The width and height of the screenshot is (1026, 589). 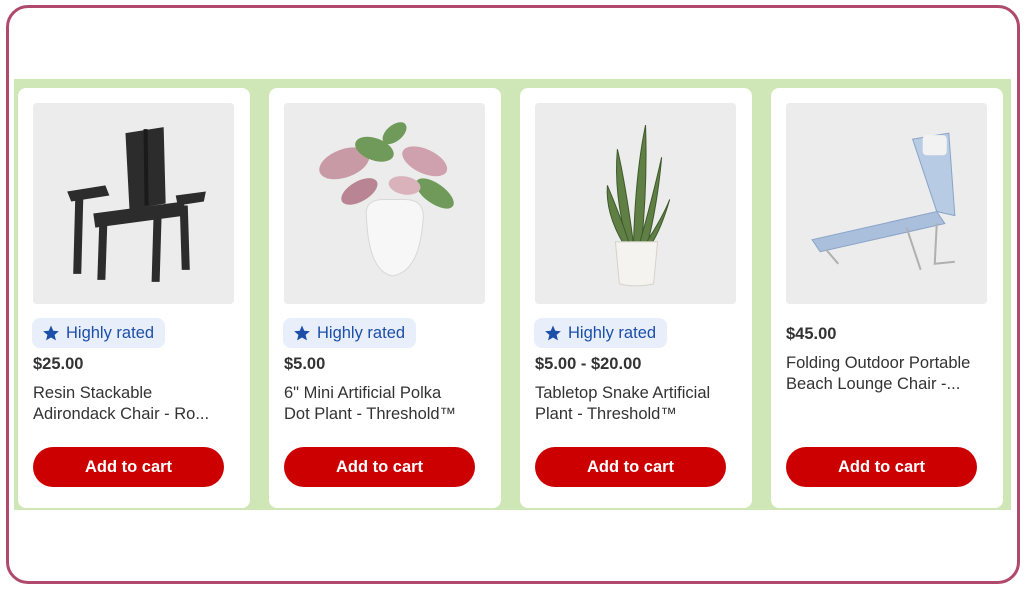 I want to click on product-title-line: Folding Outdoor Portable, so click(x=878, y=363).